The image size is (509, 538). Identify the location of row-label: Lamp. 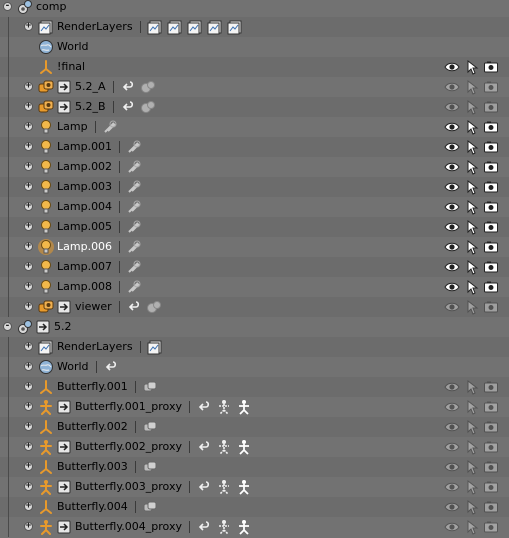
(72, 126).